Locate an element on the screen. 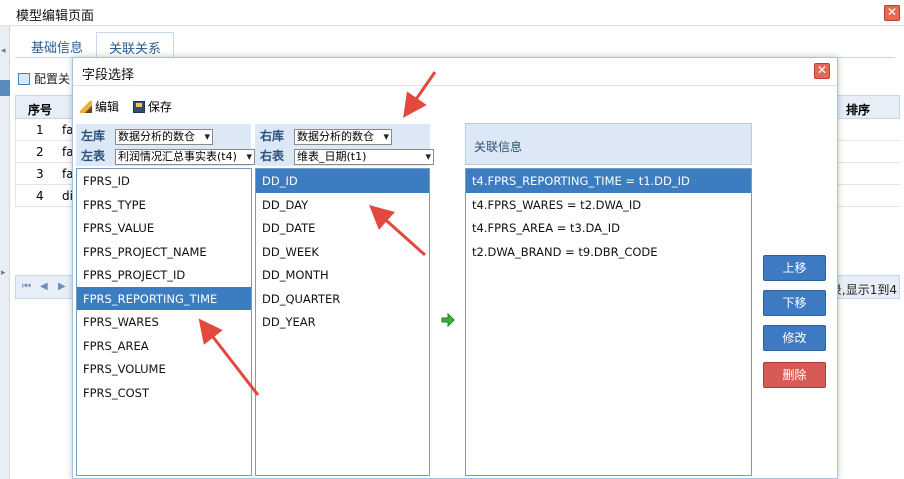 The image size is (904, 479). prev-page-icon: ◀ is located at coordinates (44, 286).